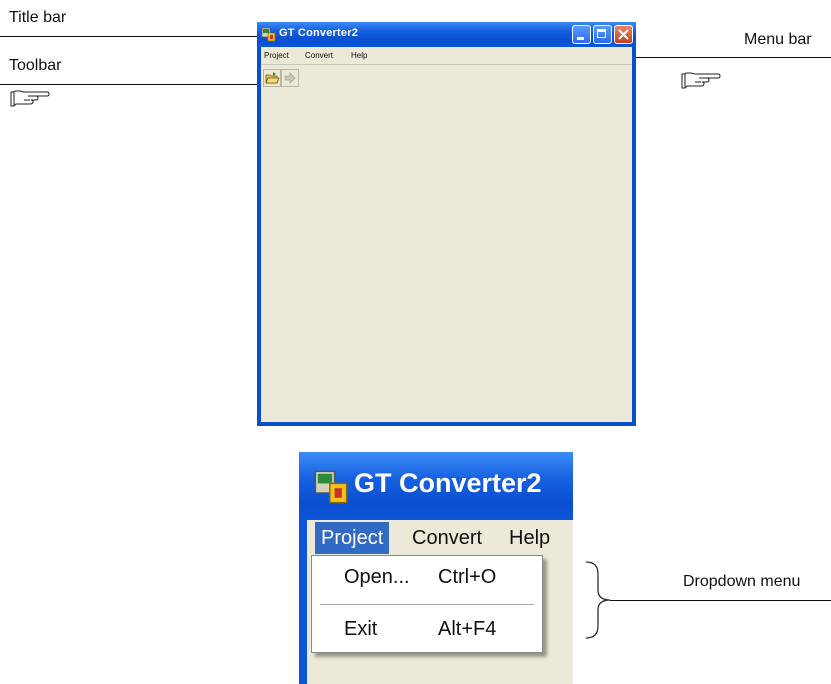 The height and width of the screenshot is (684, 831). Describe the element at coordinates (742, 581) in the screenshot. I see `dropdown-menu-annotation: Dropdown menu` at that location.